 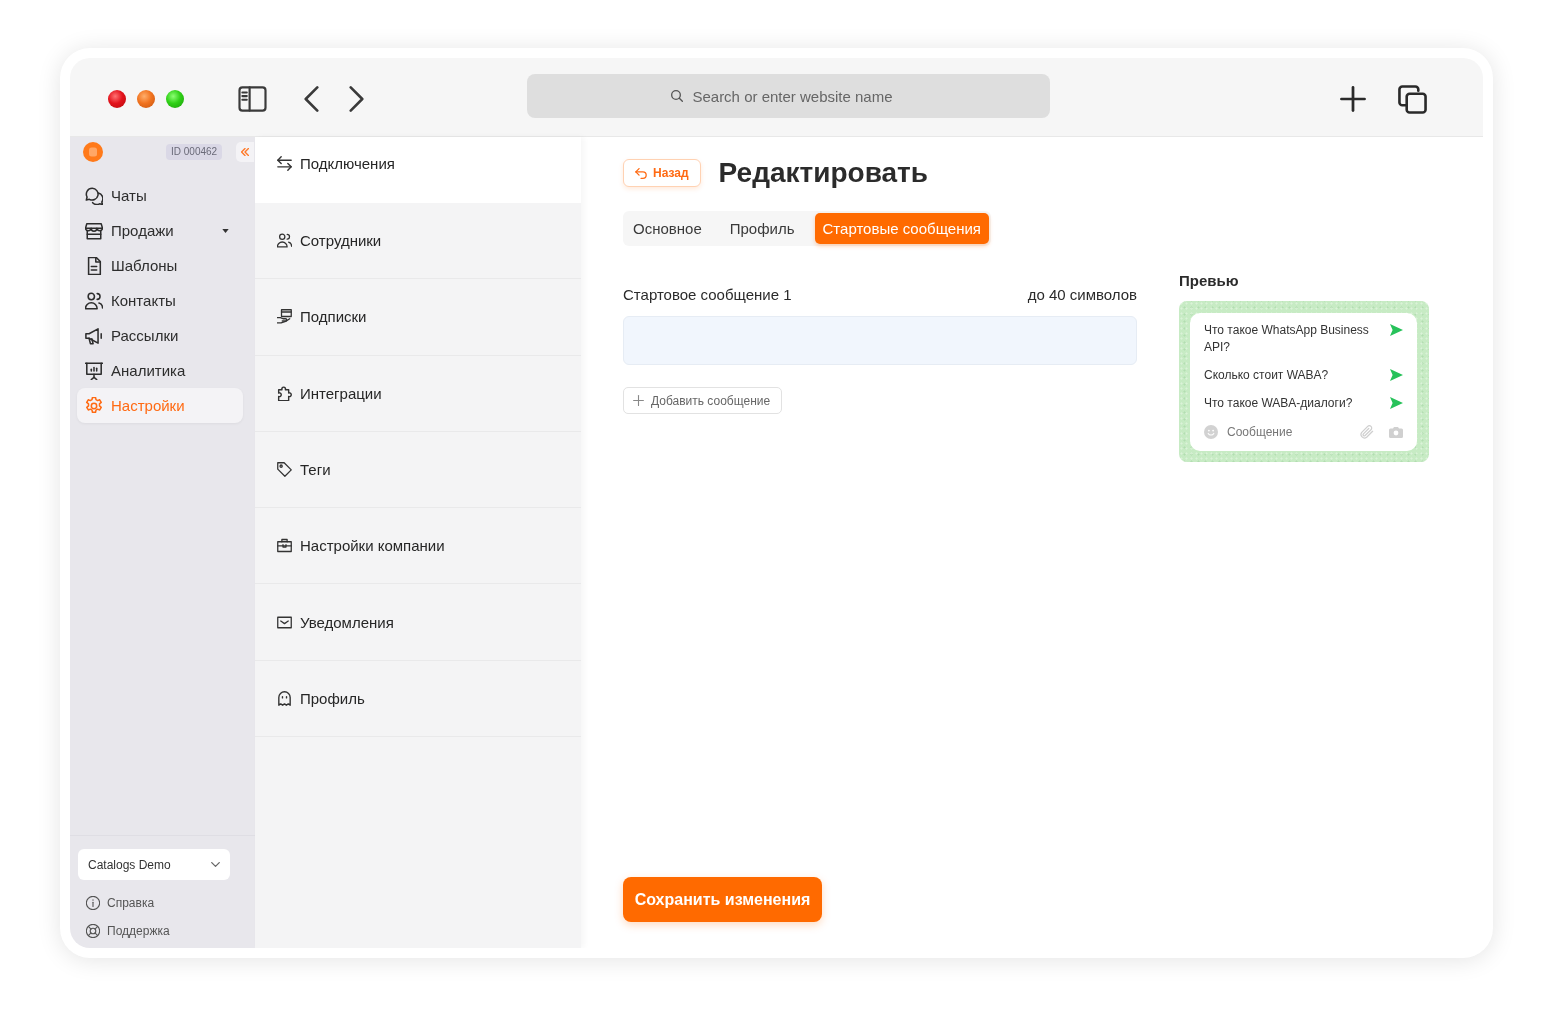 I want to click on logo-icon, so click(x=93, y=152).